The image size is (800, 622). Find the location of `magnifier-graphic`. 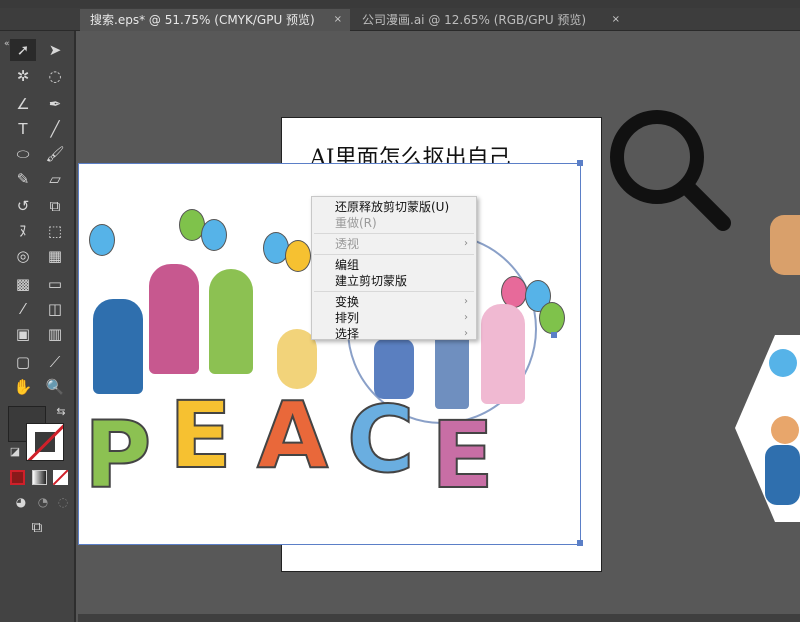

magnifier-graphic is located at coordinates (670, 170).